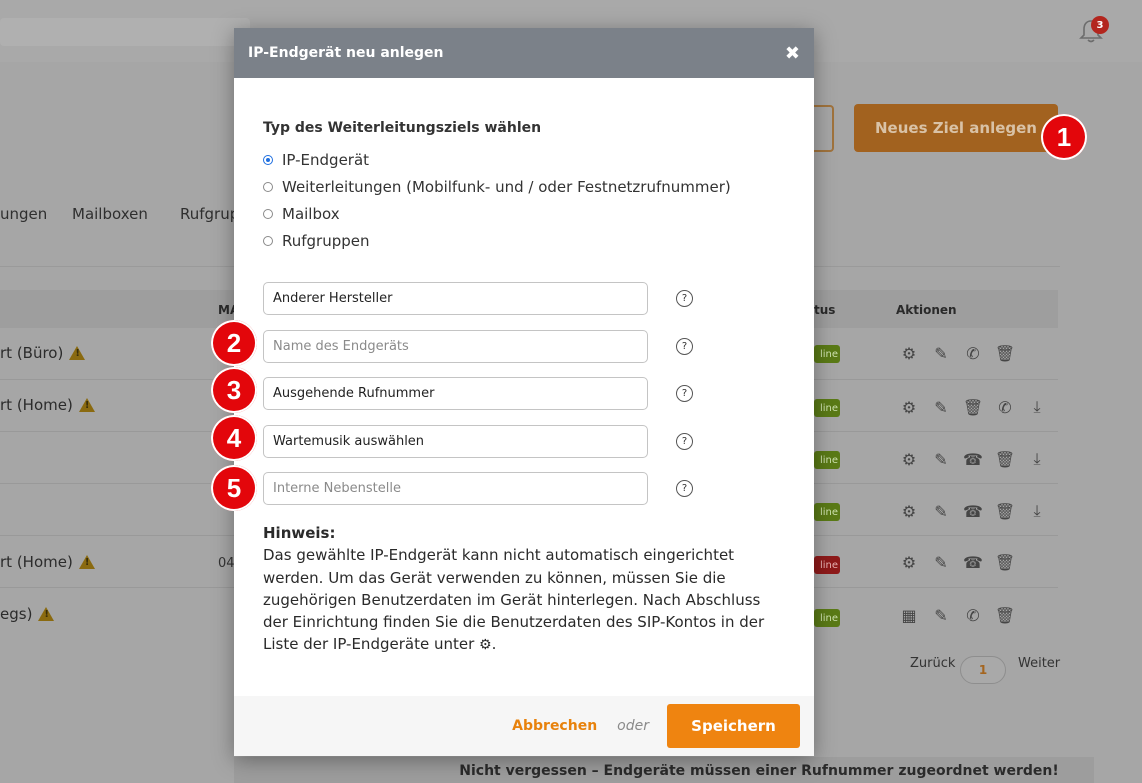 The height and width of the screenshot is (783, 1142). What do you see at coordinates (494, 644) in the screenshot?
I see `hint-trailing: .` at bounding box center [494, 644].